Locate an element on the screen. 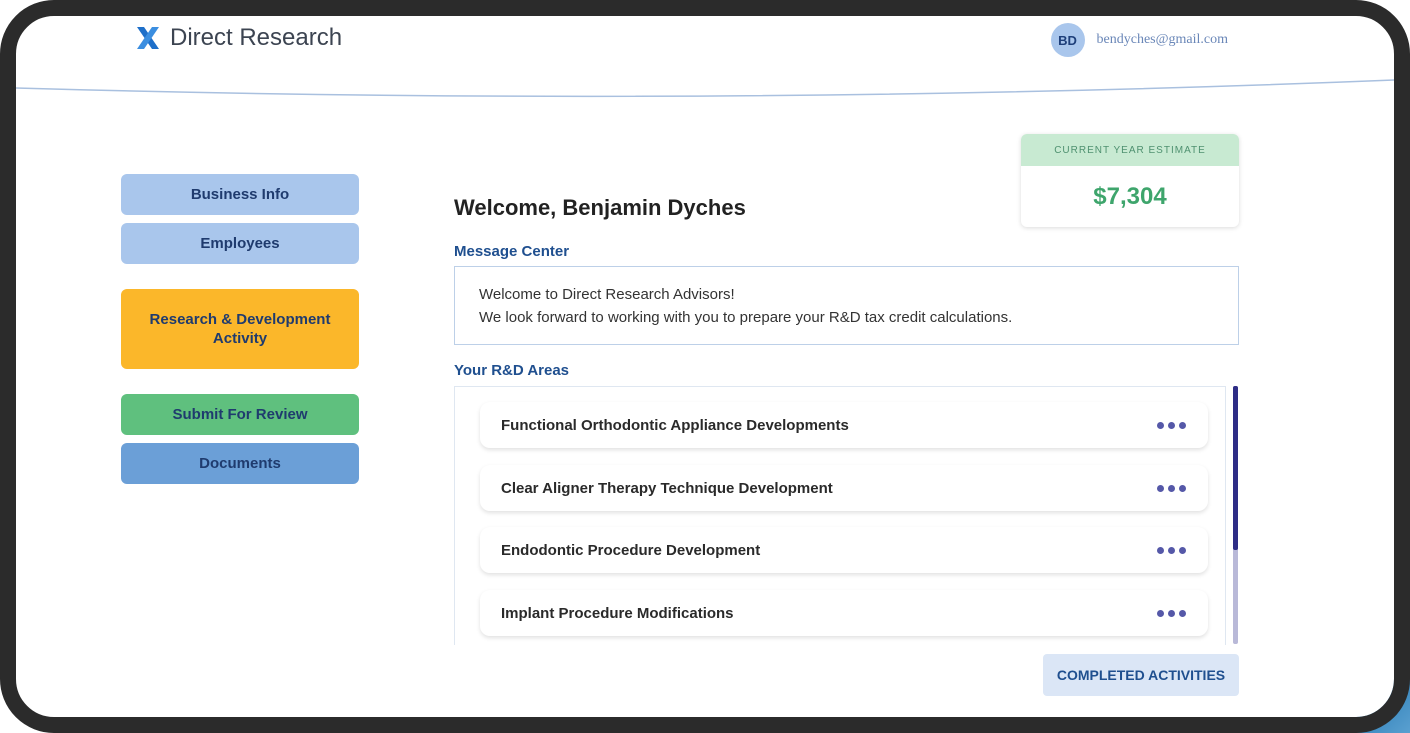  business-info-button: Business Info is located at coordinates (240, 194).